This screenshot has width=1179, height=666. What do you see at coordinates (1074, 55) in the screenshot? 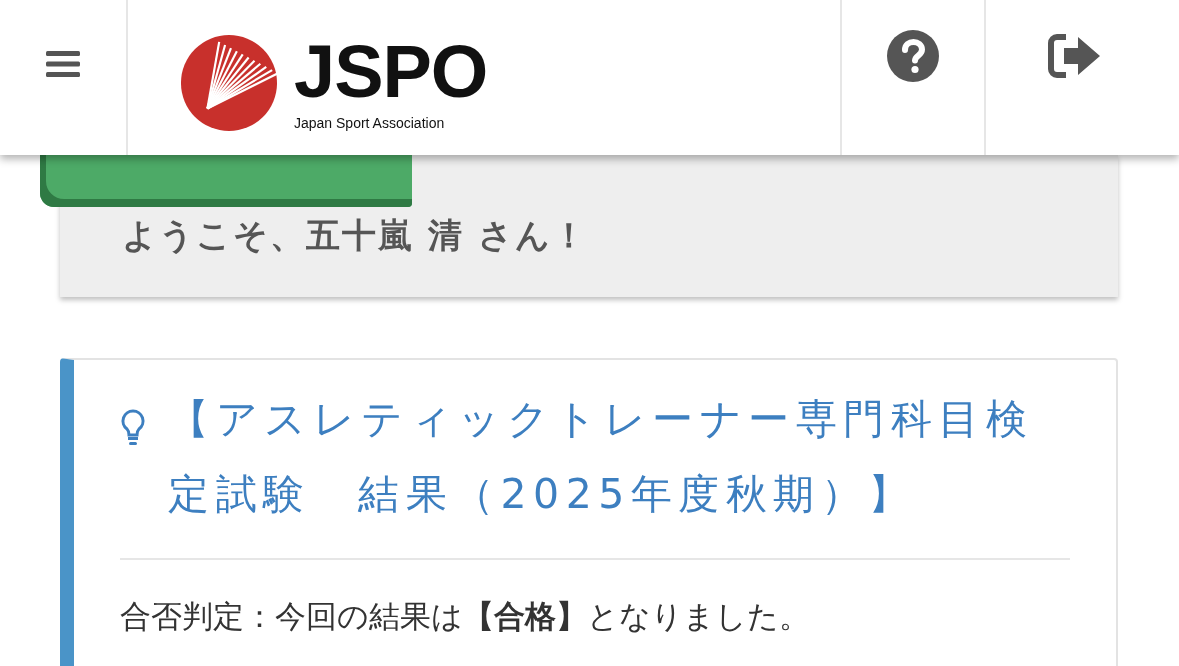
I see `logout-icon` at bounding box center [1074, 55].